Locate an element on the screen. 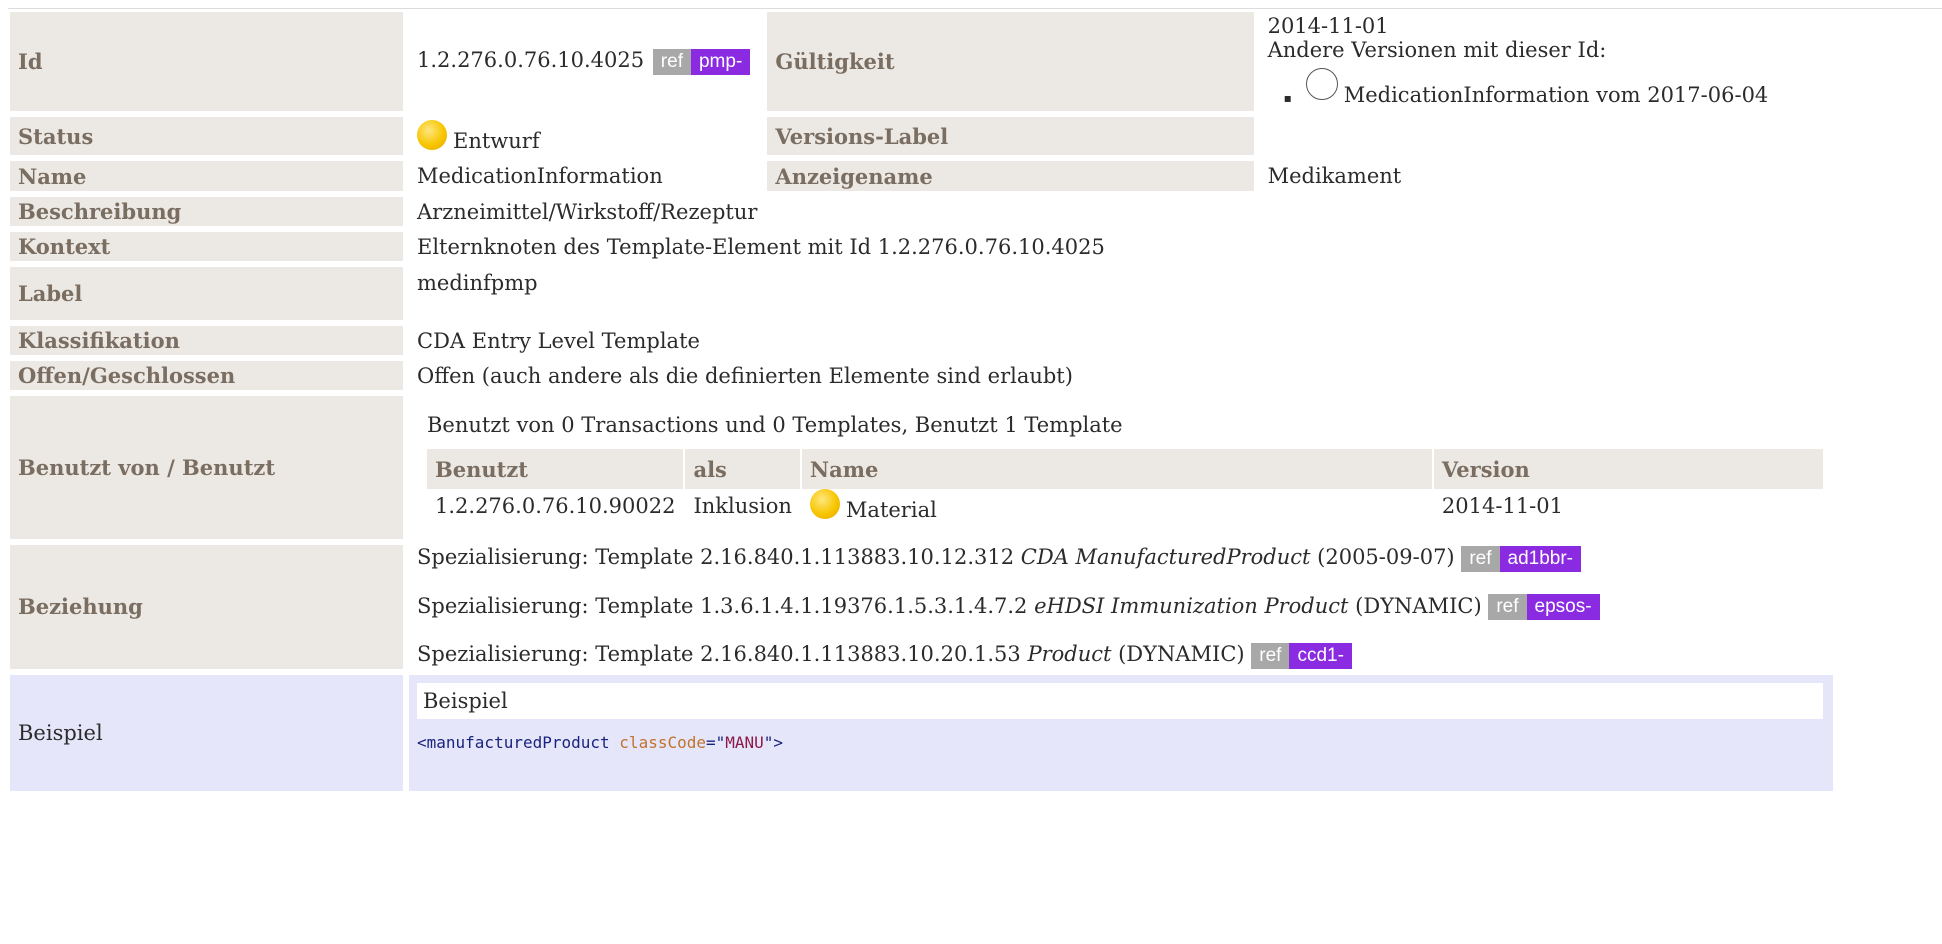 The image size is (1942, 944). classification-label: Klassifikation is located at coordinates (206, 340).